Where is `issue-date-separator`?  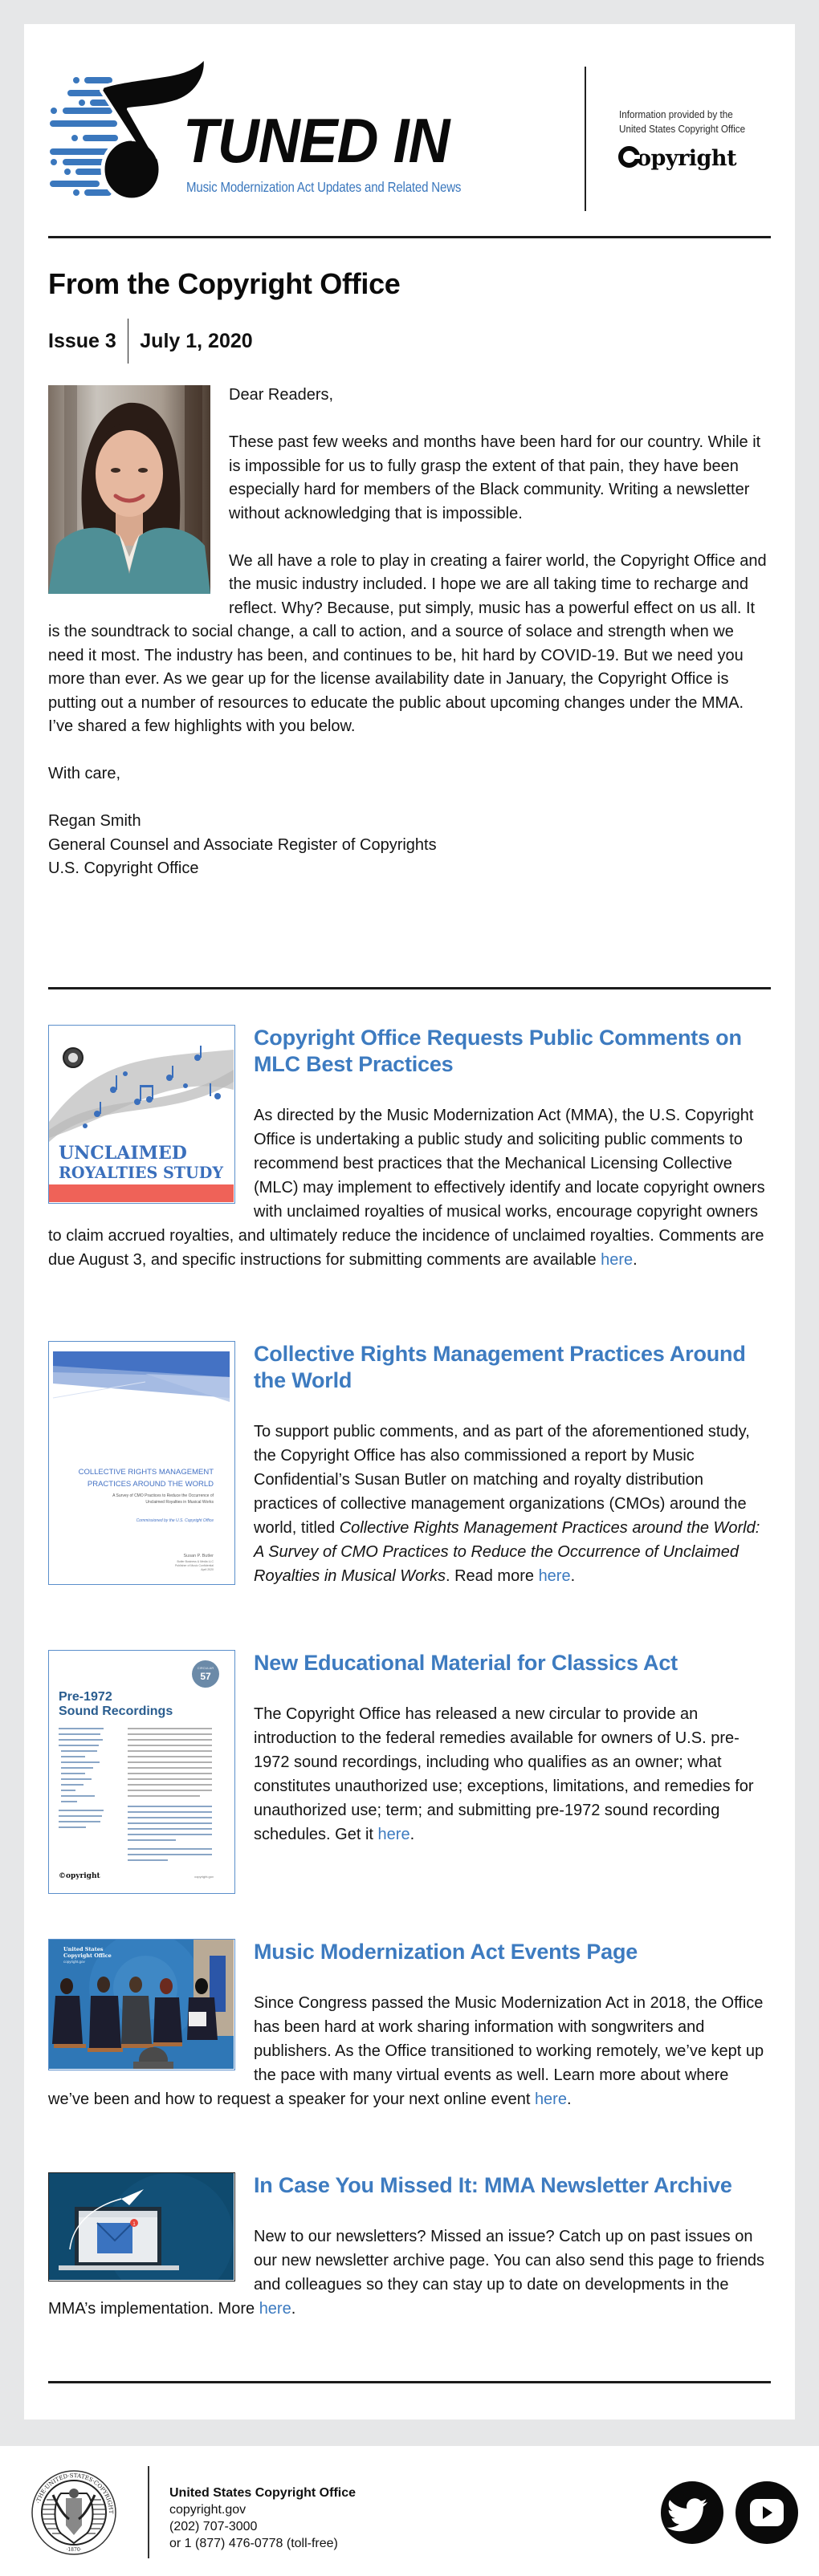 issue-date-separator is located at coordinates (128, 341).